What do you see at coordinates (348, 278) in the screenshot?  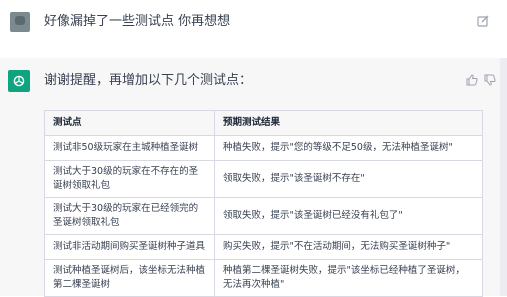 I see `table-cell: 种植第二棵圣诞树失败，提示"该坐标已经种植了圣诞树，无法再次种植"` at bounding box center [348, 278].